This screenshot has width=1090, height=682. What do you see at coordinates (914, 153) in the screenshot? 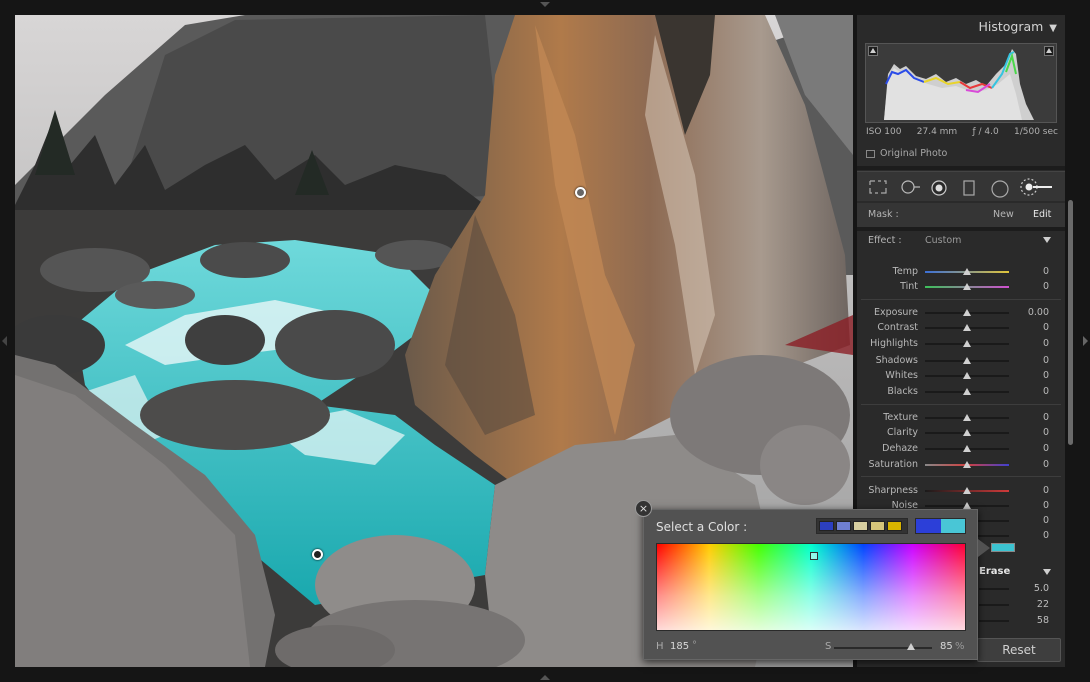
I see `original-photo-label: Original Photo` at bounding box center [914, 153].